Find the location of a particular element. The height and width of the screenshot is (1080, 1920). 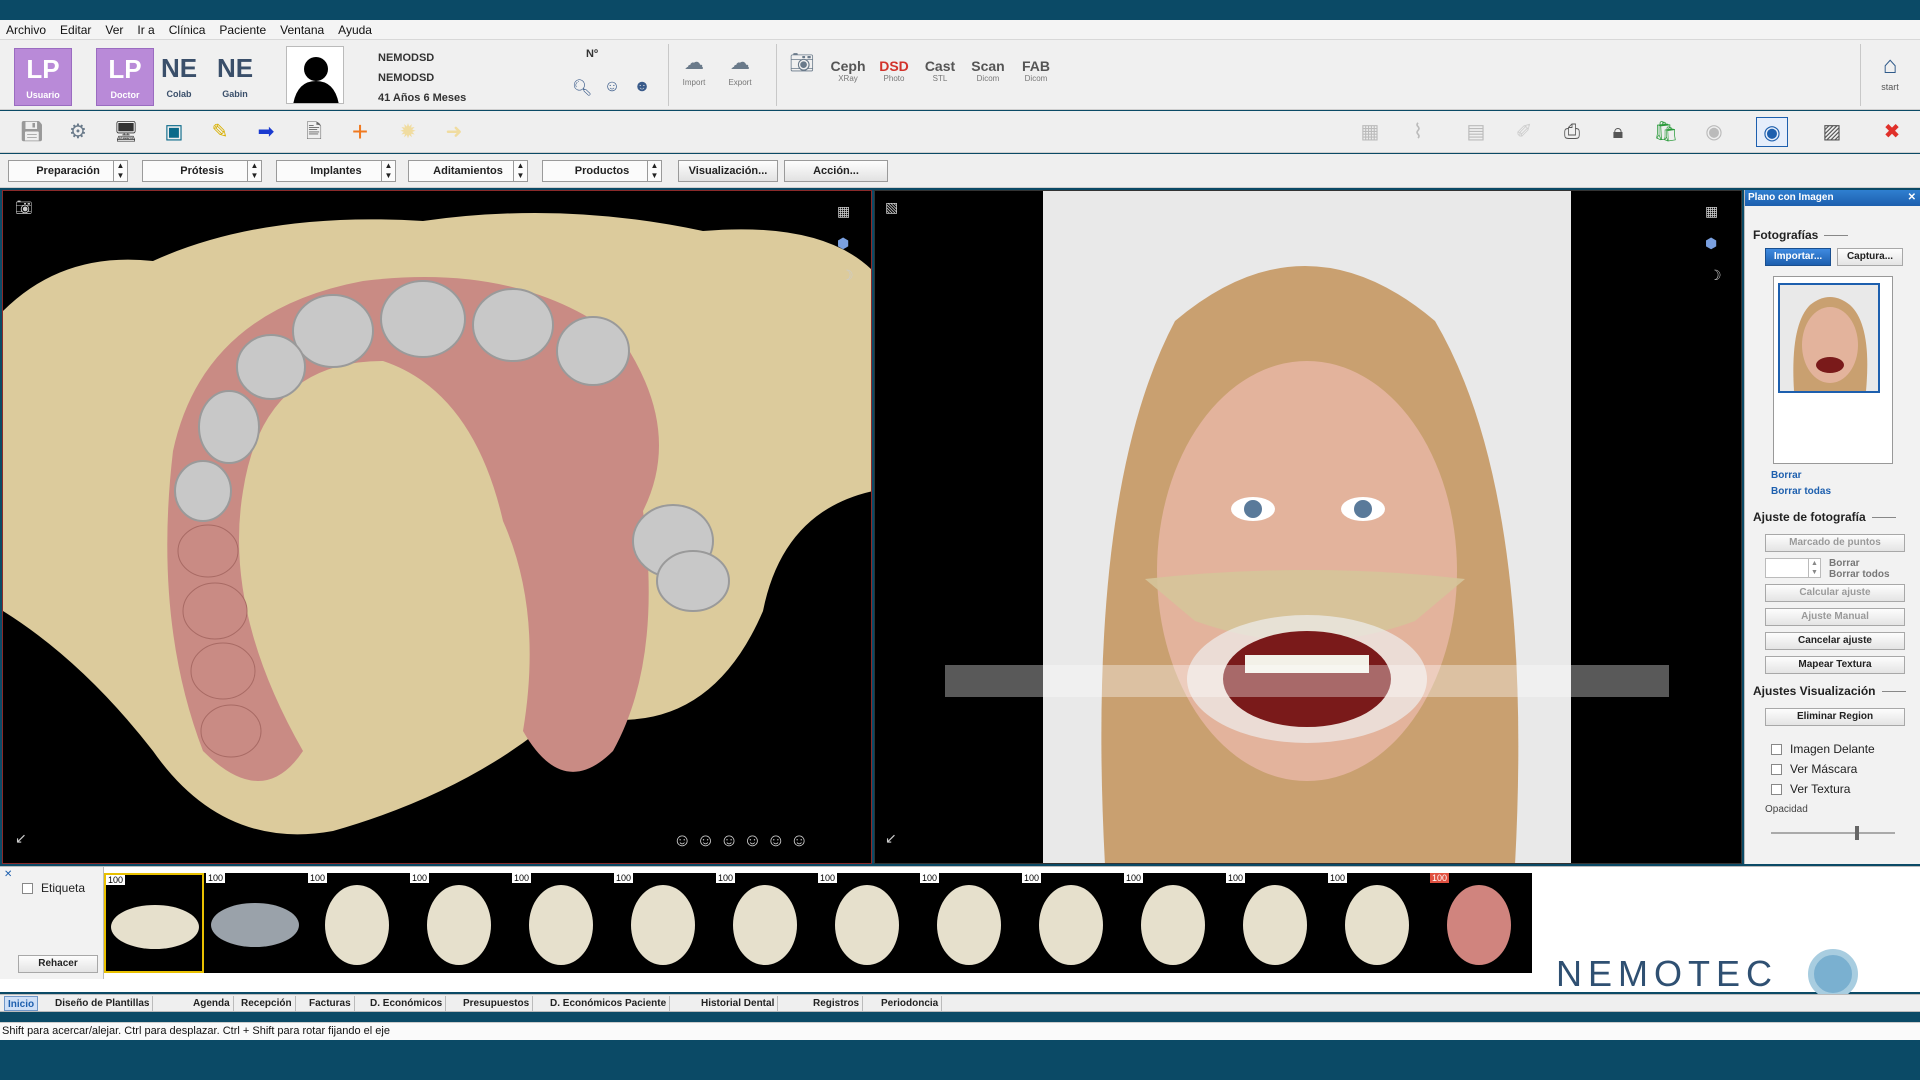

menu-paciente: Paciente is located at coordinates (242, 30).